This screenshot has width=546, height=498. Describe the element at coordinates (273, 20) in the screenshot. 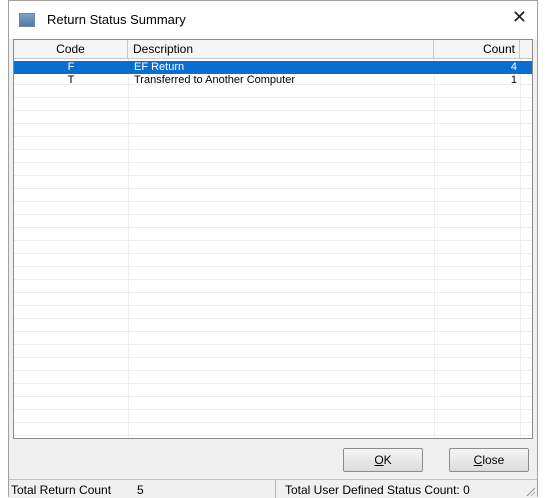

I see `title-bar: Return Status Summary ✕` at that location.